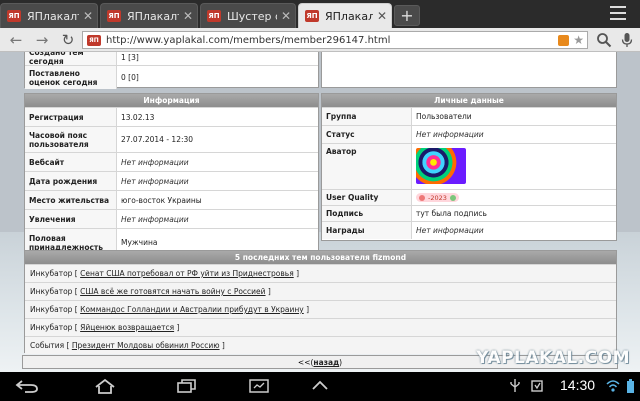  Describe the element at coordinates (450, 230) in the screenshot. I see `awards-value: Нет информации` at that location.